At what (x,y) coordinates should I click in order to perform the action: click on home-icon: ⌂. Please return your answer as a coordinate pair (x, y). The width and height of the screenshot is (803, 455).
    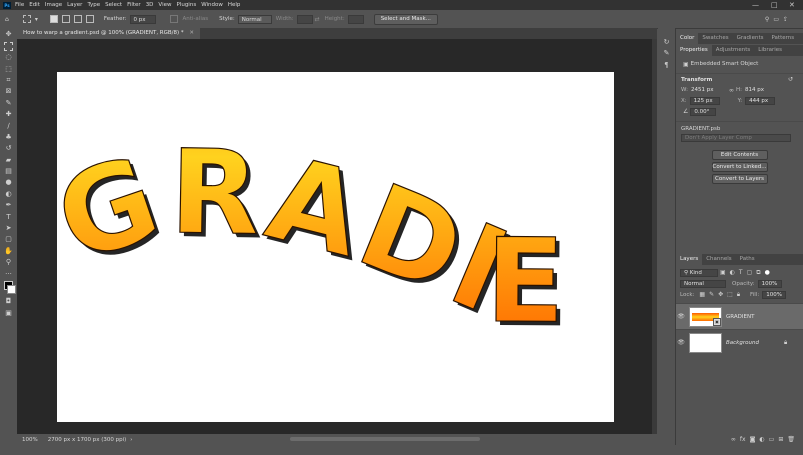
    Looking at the image, I should click on (7, 19).